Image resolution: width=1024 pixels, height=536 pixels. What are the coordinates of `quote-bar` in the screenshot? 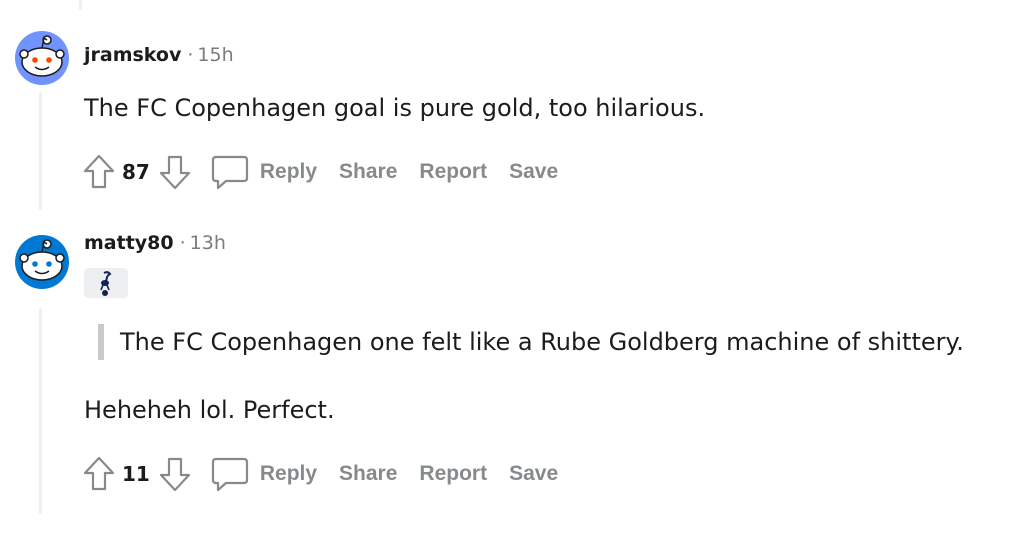 It's located at (101, 342).